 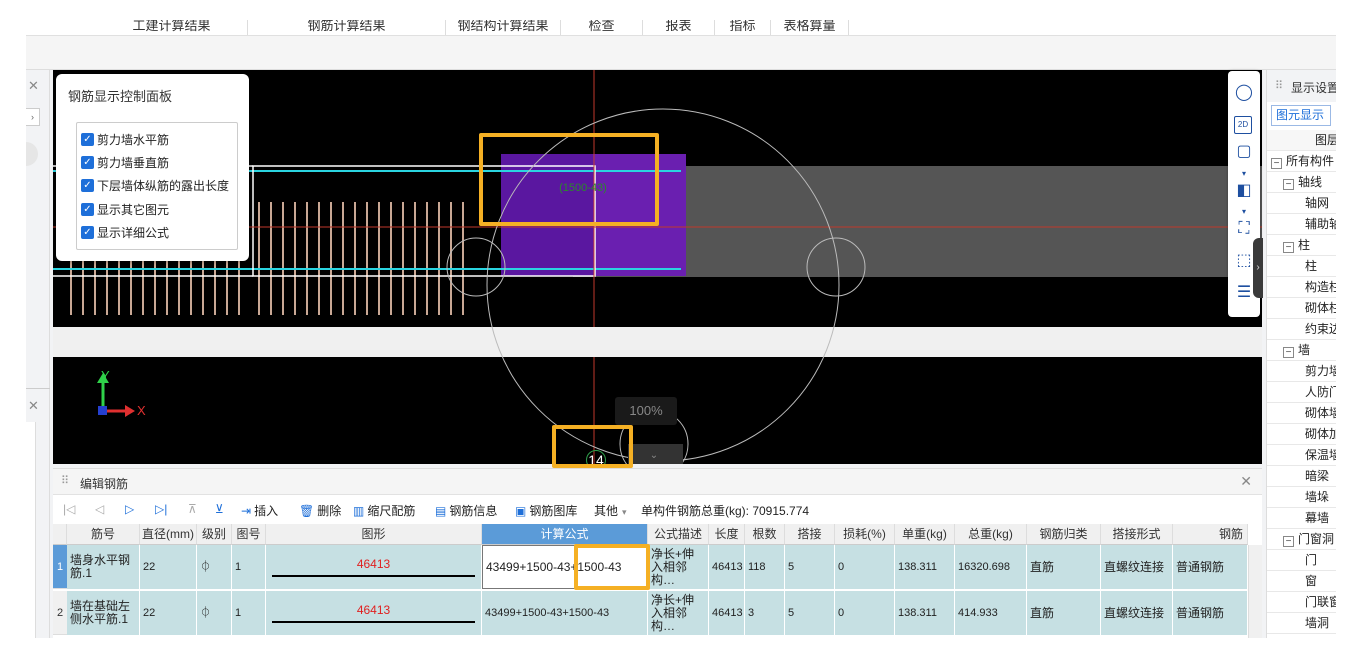 What do you see at coordinates (1301, 623) in the screenshot?
I see `tree-item: 墙洞` at bounding box center [1301, 623].